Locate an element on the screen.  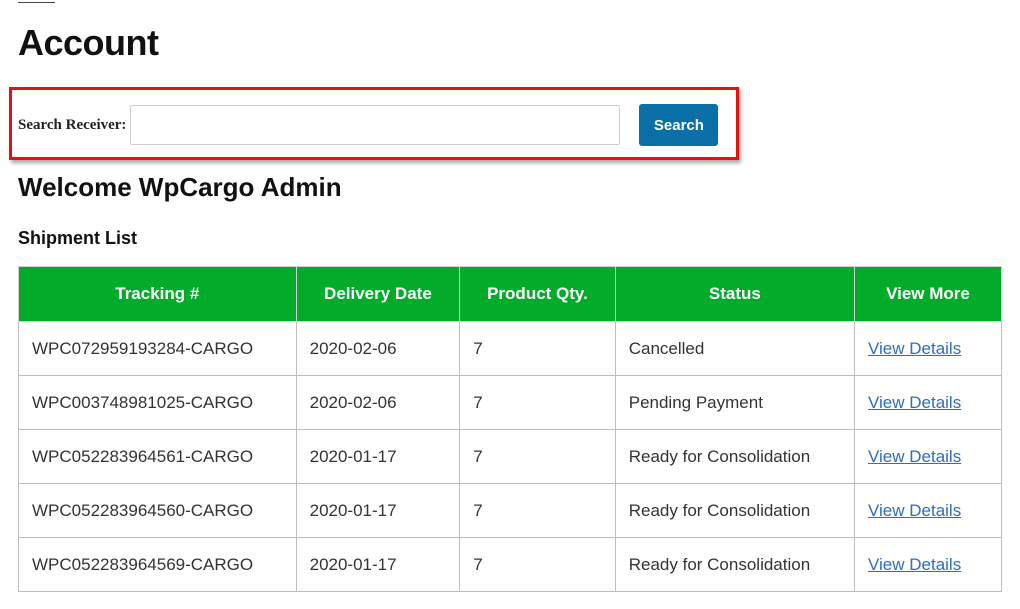
tracking-cell: WPC052283964560-CARGO is located at coordinates (157, 510).